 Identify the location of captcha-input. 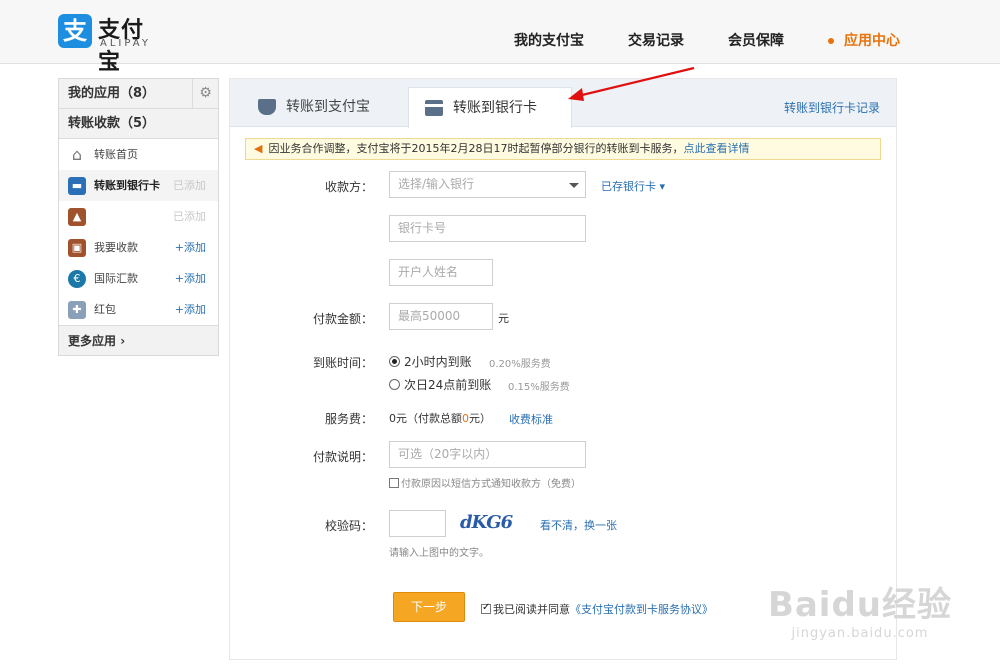
(417, 523).